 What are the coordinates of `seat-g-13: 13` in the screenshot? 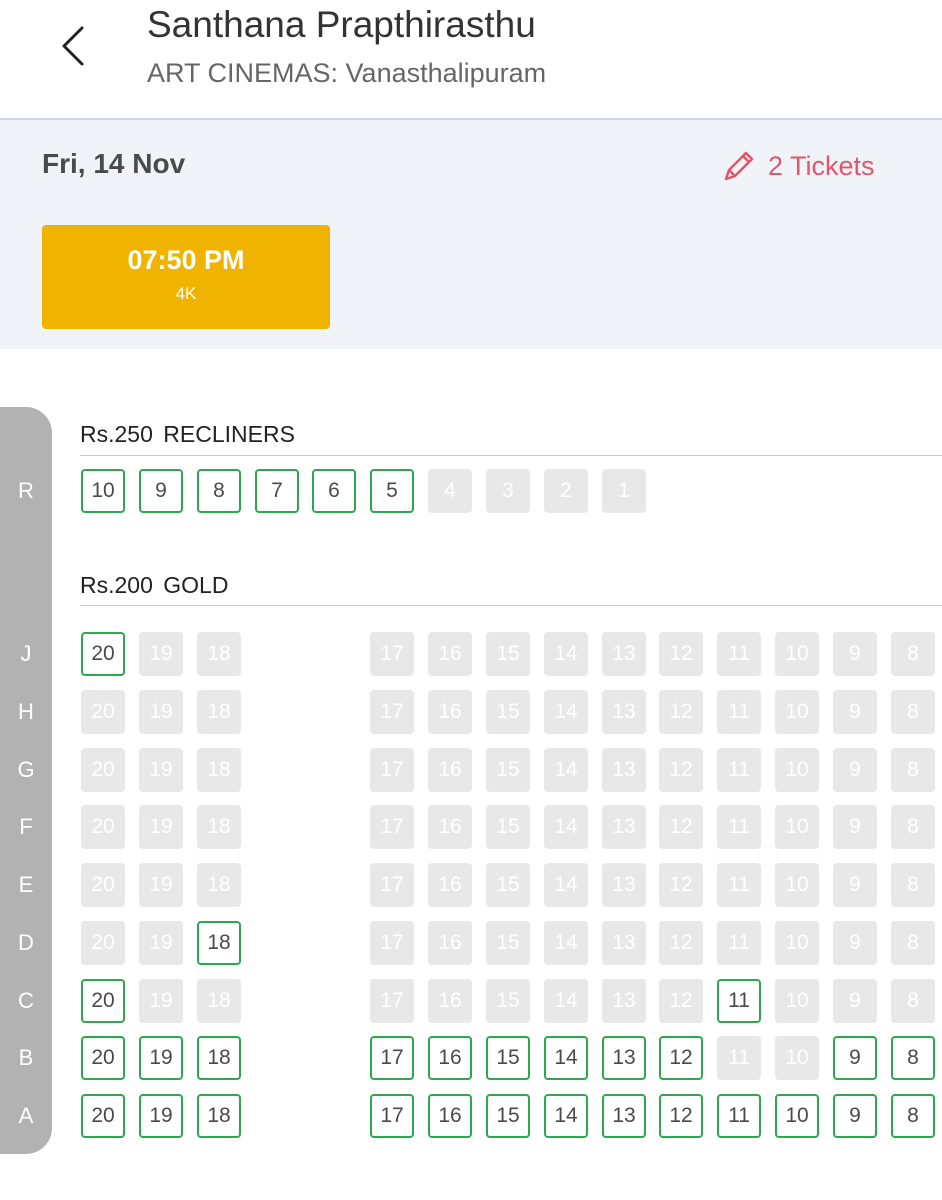 It's located at (624, 769).